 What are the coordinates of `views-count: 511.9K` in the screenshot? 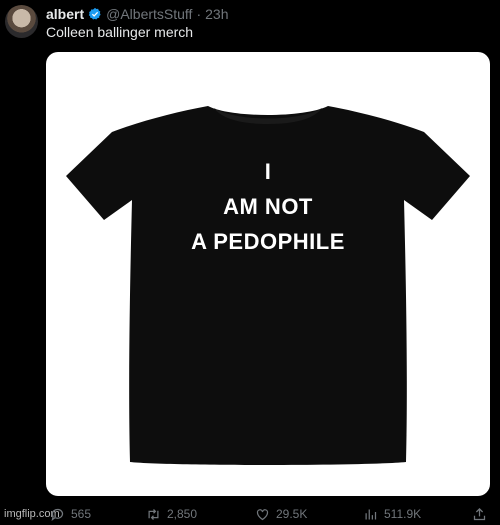 It's located at (403, 514).